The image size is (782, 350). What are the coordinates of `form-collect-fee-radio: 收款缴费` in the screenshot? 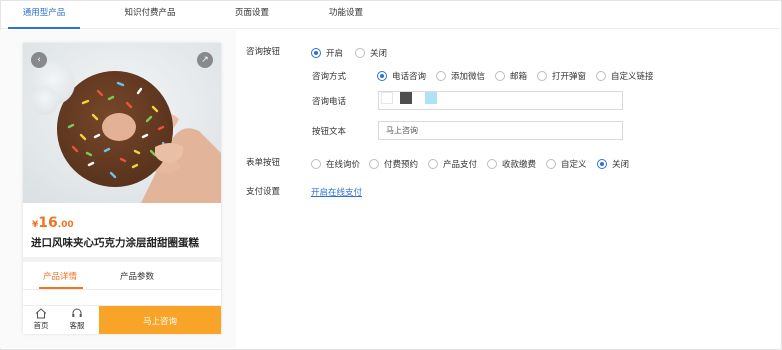 It's located at (511, 164).